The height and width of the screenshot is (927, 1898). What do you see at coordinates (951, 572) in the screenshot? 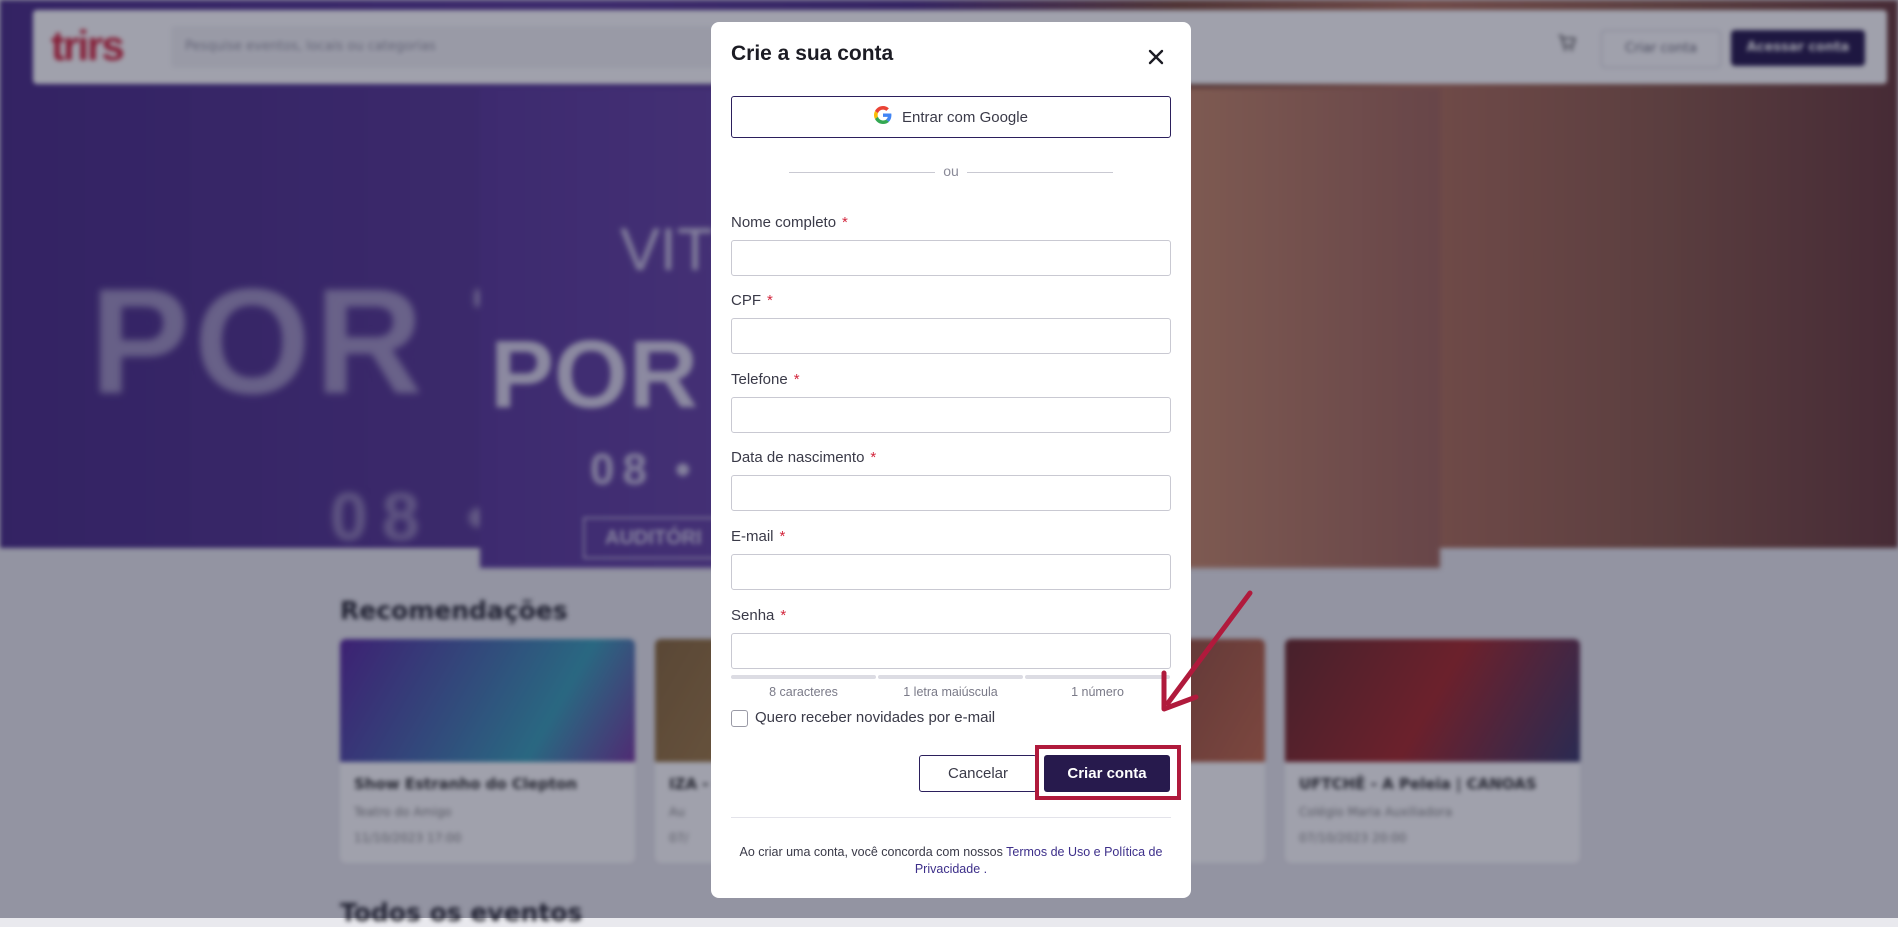
I see `email-input` at bounding box center [951, 572].